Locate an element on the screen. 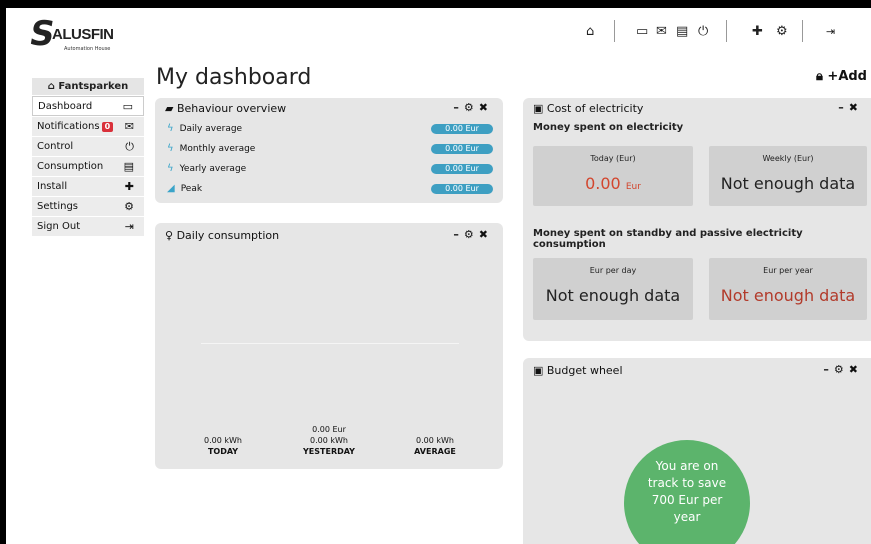  sidebar-item-label: Notifications is located at coordinates (68, 126).